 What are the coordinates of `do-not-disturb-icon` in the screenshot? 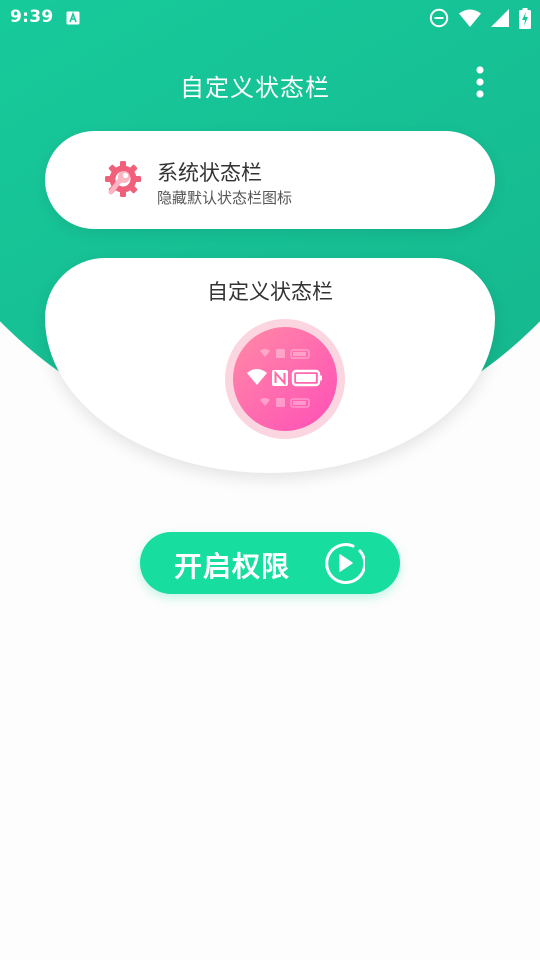 It's located at (439, 18).